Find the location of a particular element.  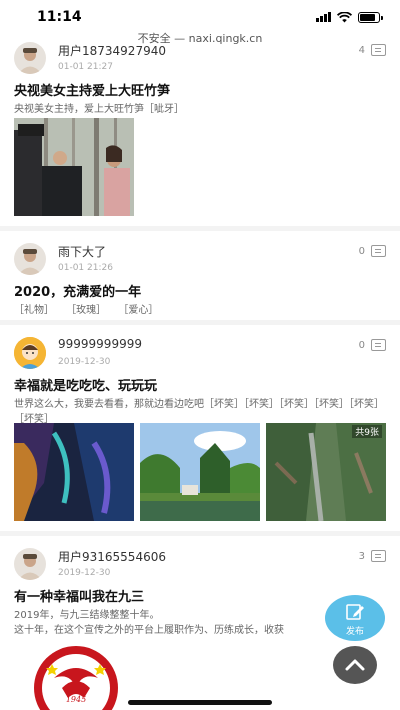

status-bar: 11:14 is located at coordinates (200, 15).